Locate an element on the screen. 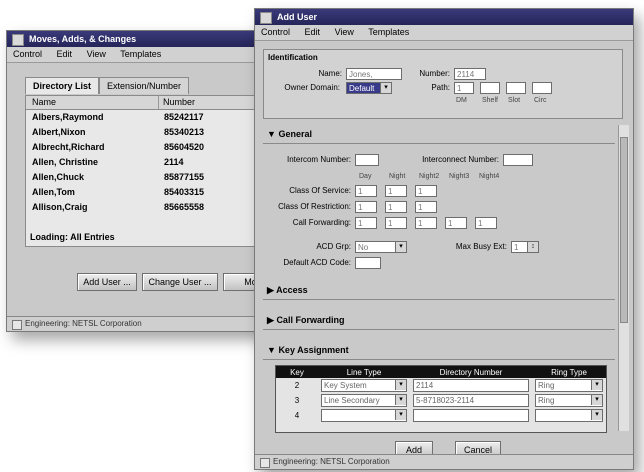 Image resolution: width=644 pixels, height=472 pixels. vertical-scrollbar is located at coordinates (623, 278).